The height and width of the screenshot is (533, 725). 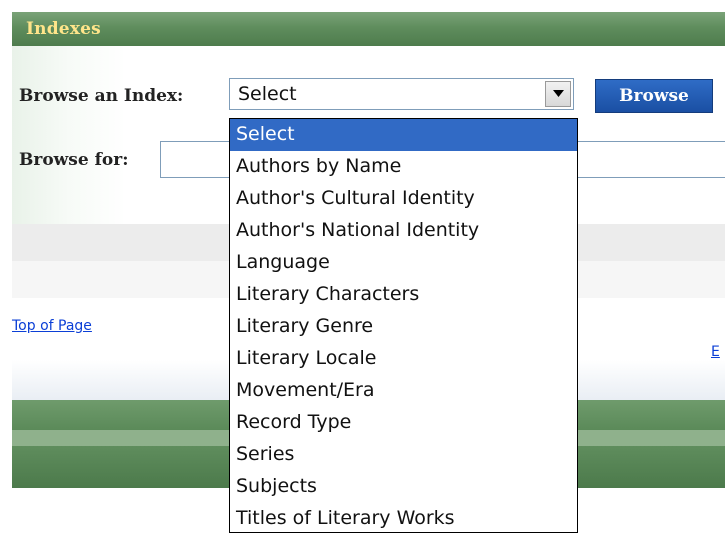 What do you see at coordinates (401, 94) in the screenshot?
I see `browse-index-select: Select` at bounding box center [401, 94].